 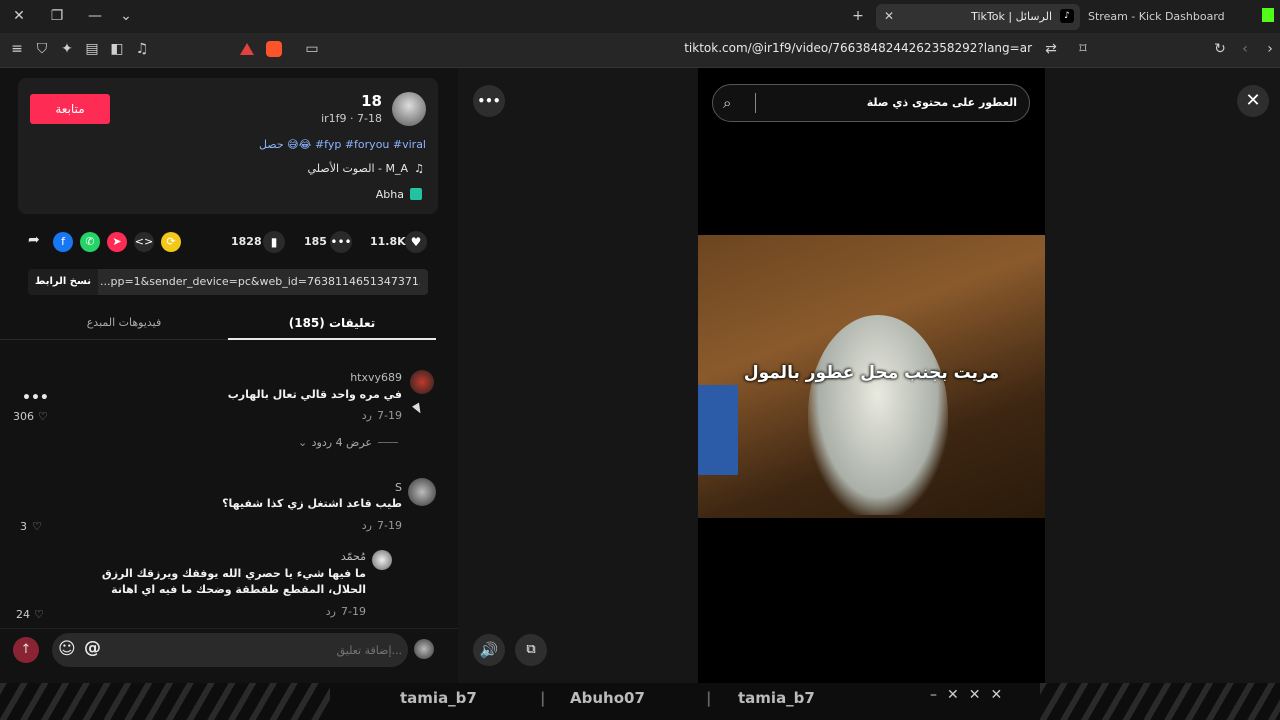 What do you see at coordinates (755, 103) in the screenshot?
I see `search-divider` at bounding box center [755, 103].